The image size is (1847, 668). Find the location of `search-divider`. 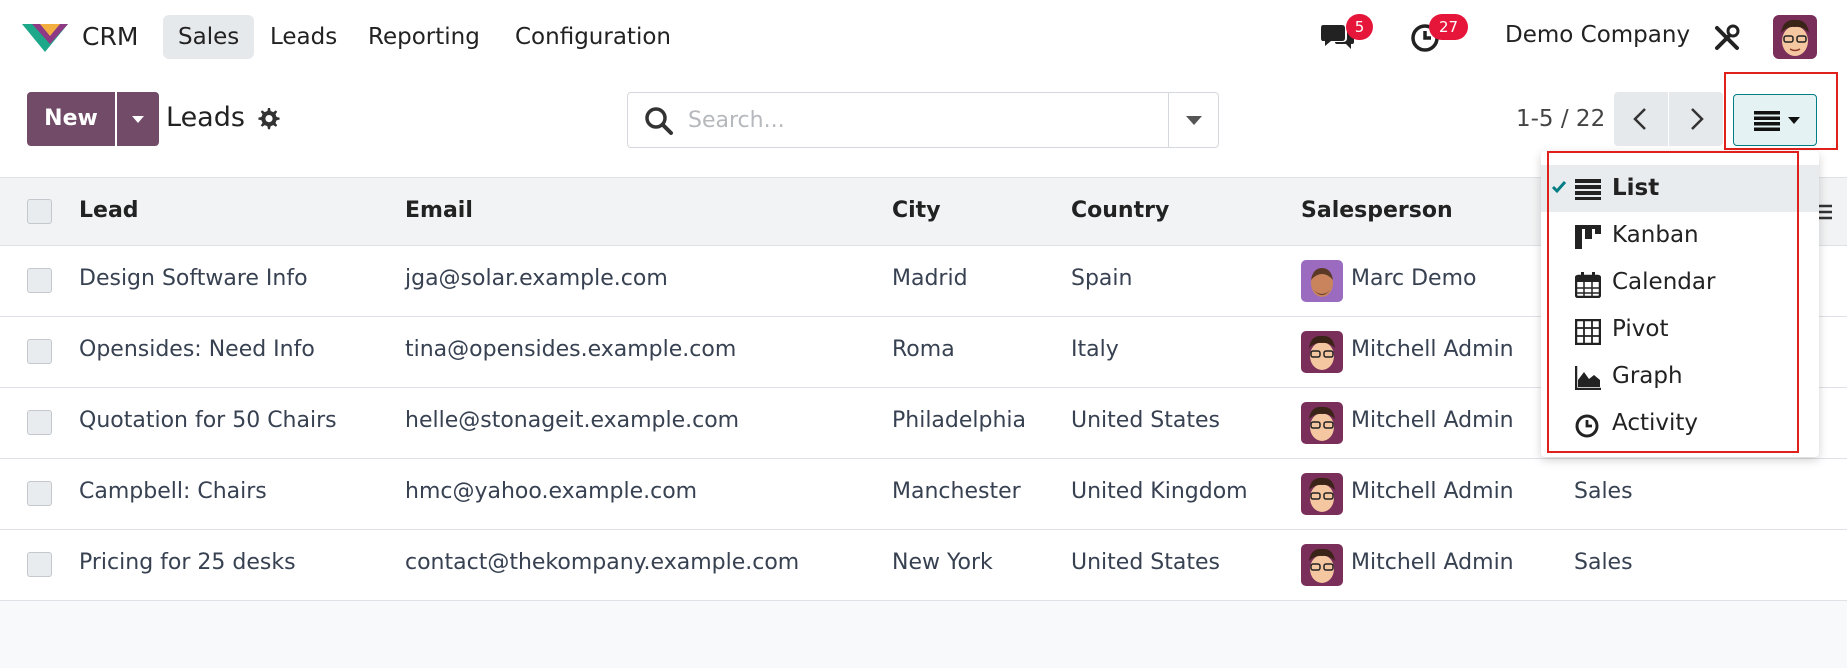

search-divider is located at coordinates (1168, 120).